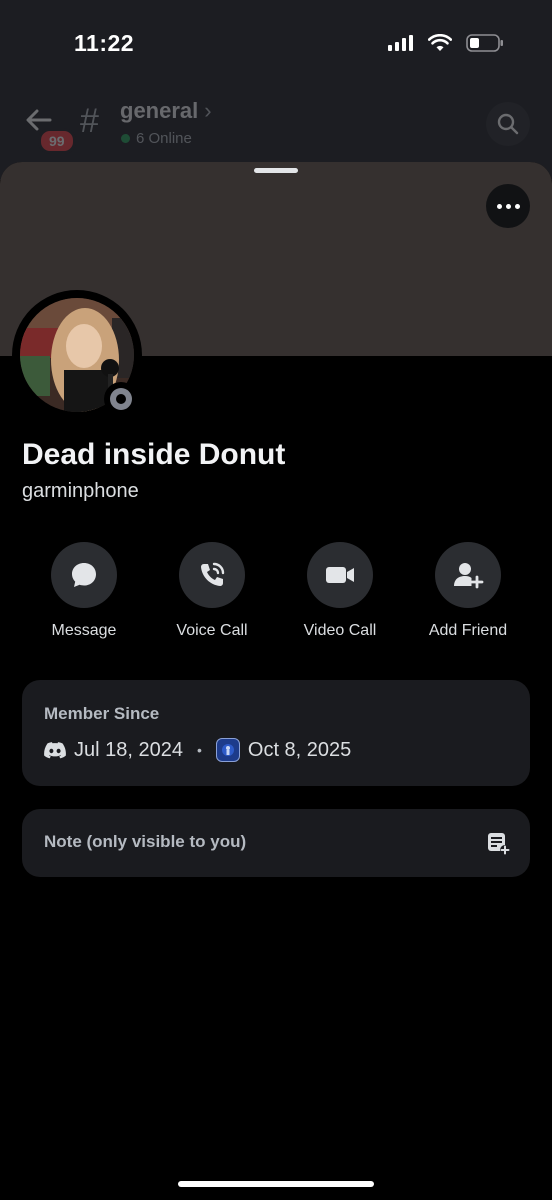  Describe the element at coordinates (276, 843) in the screenshot. I see `note-field: Note (only visible to you)` at that location.